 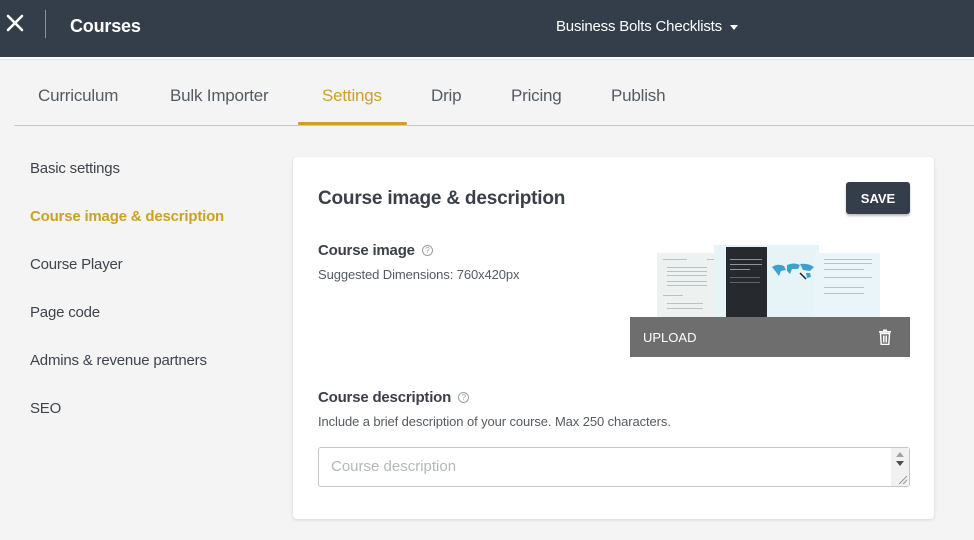 I want to click on course-image-hint: Suggested Dimensions: 760x420px, so click(x=419, y=274).